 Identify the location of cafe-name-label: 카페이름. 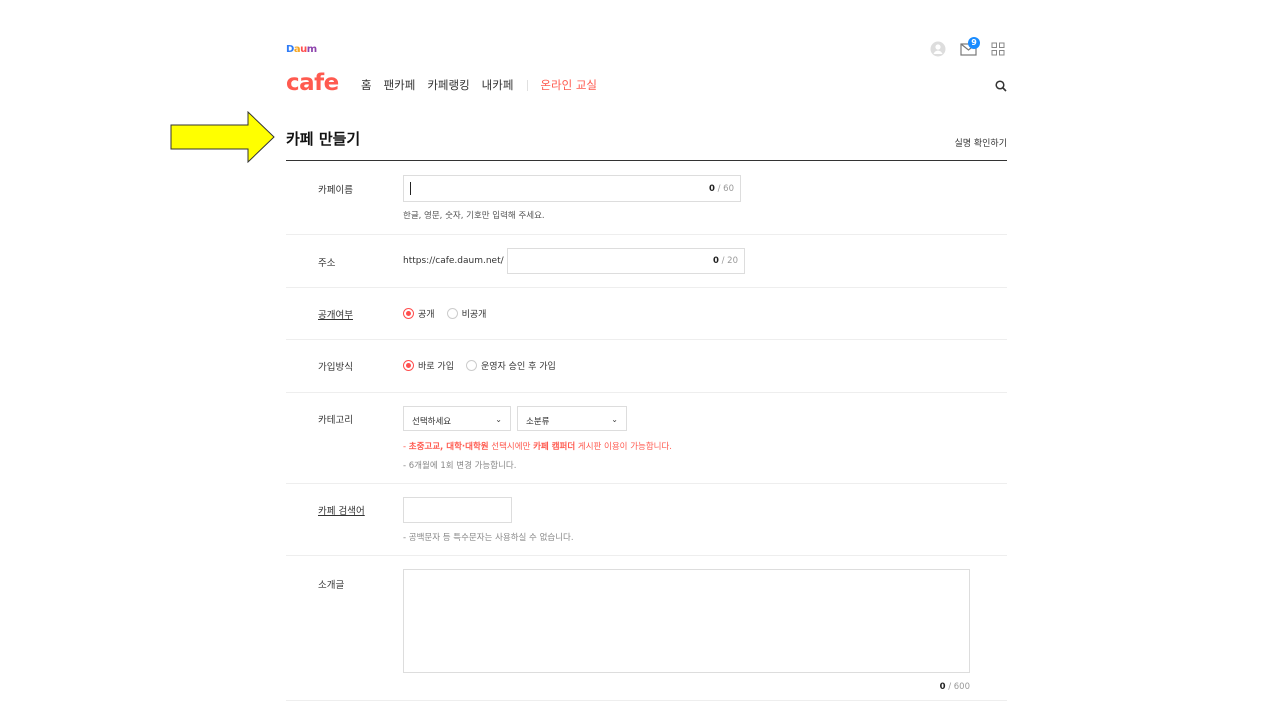
(335, 190).